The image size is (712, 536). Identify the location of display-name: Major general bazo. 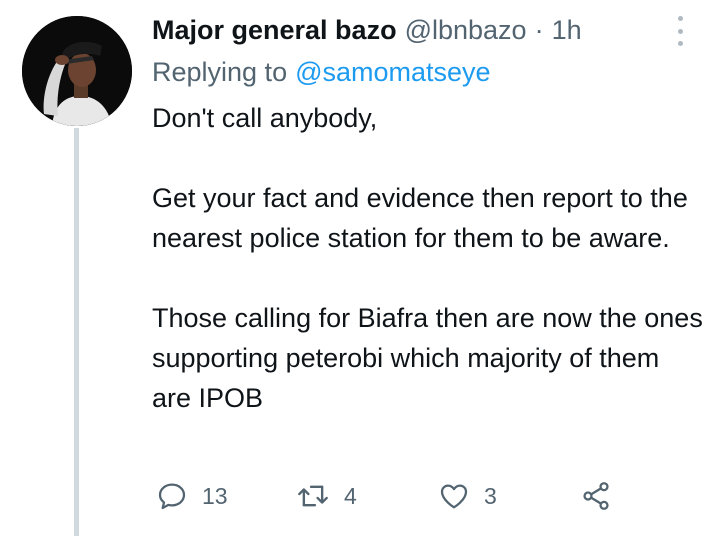
(274, 30).